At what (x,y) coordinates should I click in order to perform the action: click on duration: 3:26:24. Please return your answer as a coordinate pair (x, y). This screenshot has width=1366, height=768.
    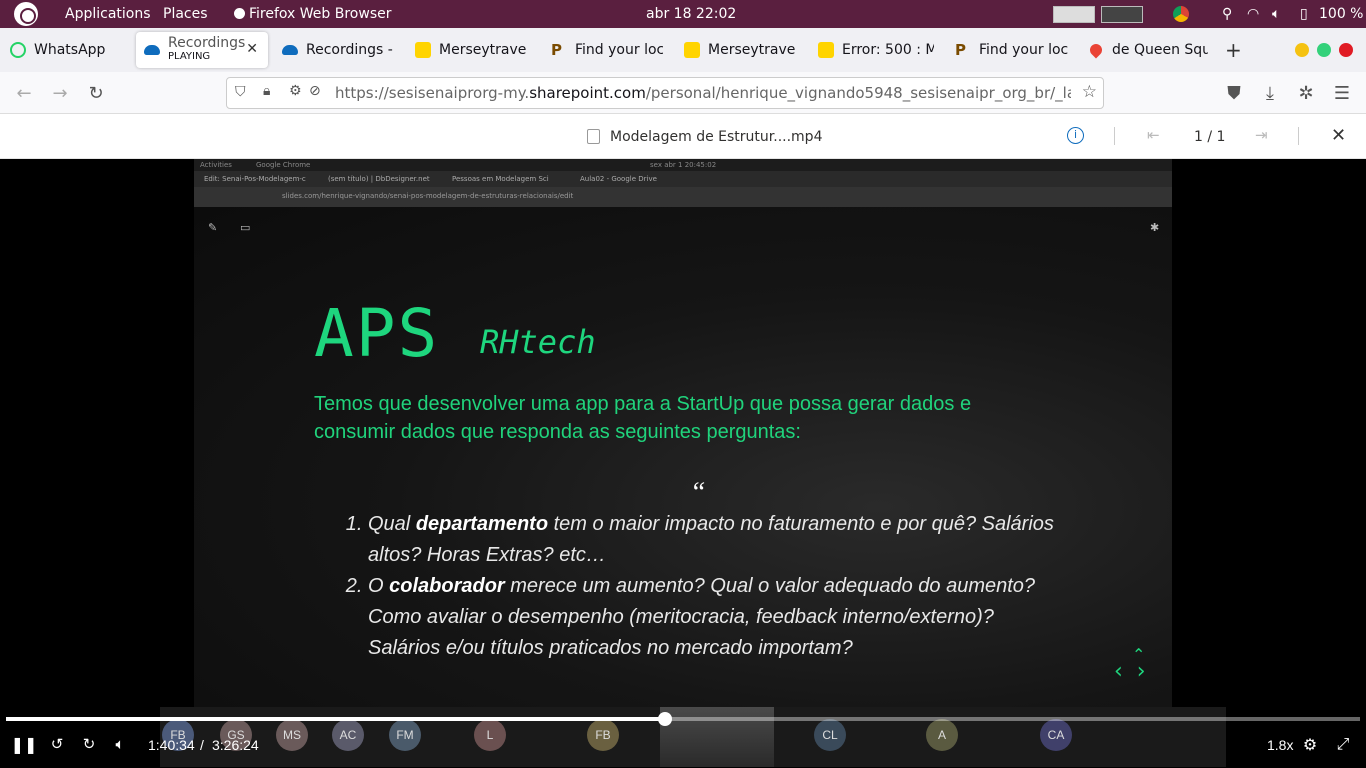
    Looking at the image, I should click on (235, 745).